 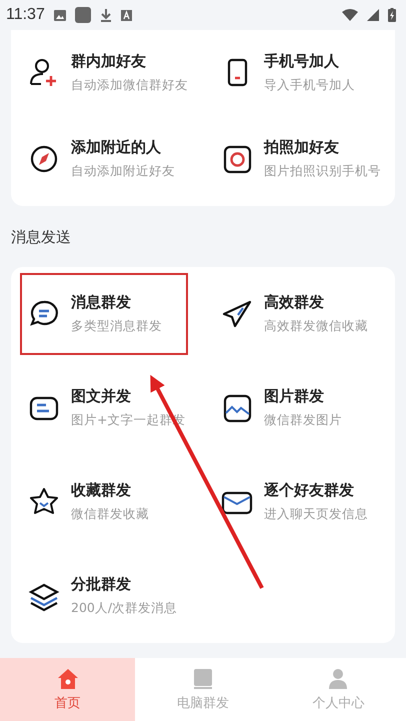 What do you see at coordinates (116, 302) in the screenshot?
I see `item-title: 消息群发` at bounding box center [116, 302].